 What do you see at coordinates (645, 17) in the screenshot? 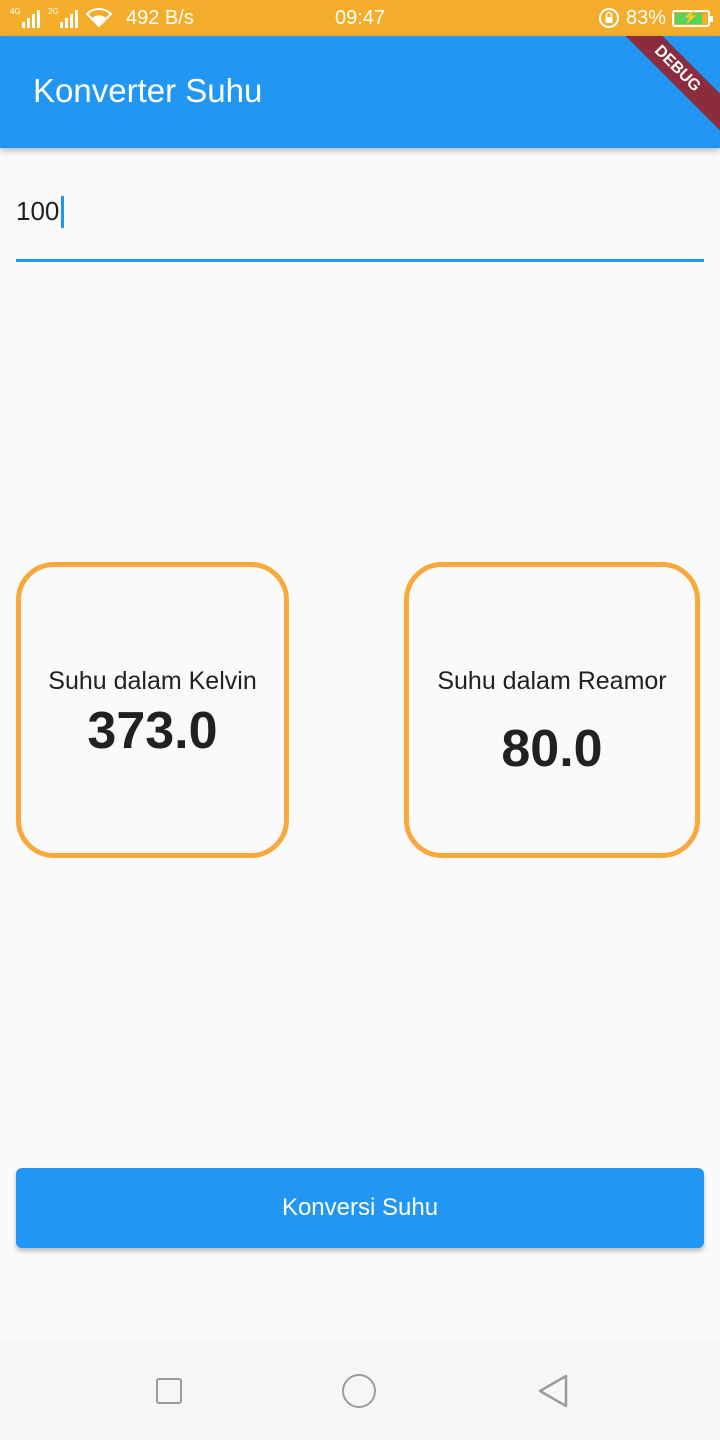
I see `battery-percent: 83%` at bounding box center [645, 17].